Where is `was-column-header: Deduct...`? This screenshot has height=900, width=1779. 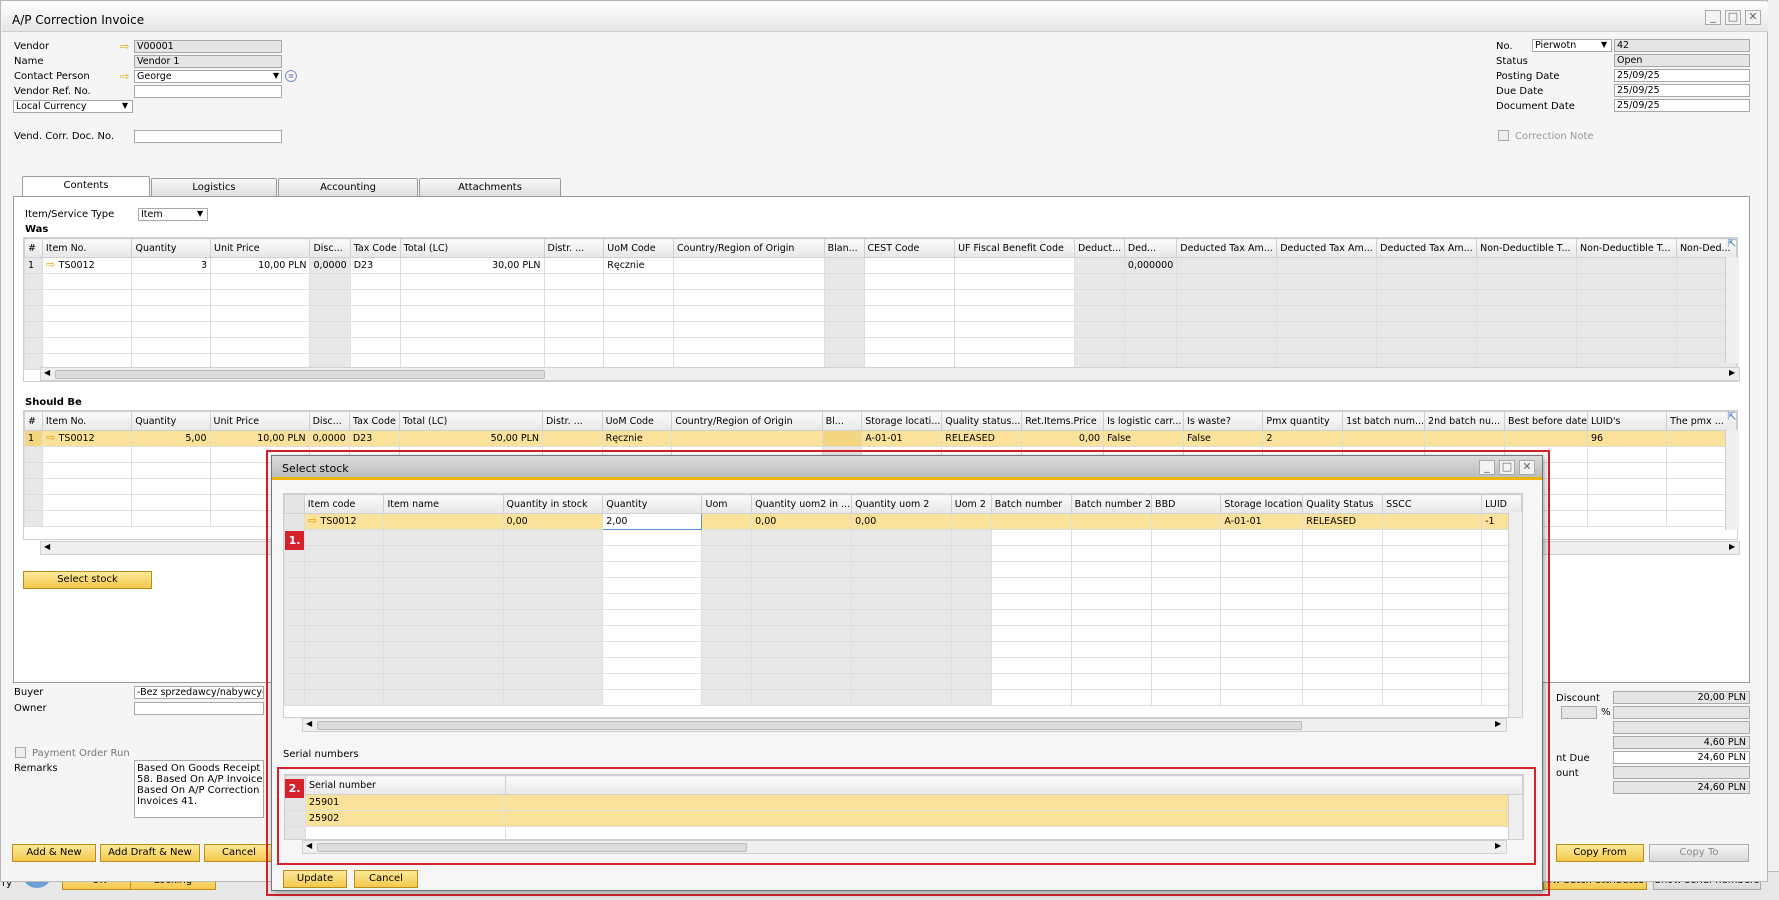 was-column-header: Deduct... is located at coordinates (1099, 248).